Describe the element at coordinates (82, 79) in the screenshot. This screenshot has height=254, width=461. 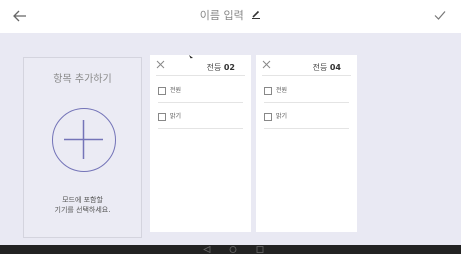
I see `add-item-title: 항목 추가하기` at that location.